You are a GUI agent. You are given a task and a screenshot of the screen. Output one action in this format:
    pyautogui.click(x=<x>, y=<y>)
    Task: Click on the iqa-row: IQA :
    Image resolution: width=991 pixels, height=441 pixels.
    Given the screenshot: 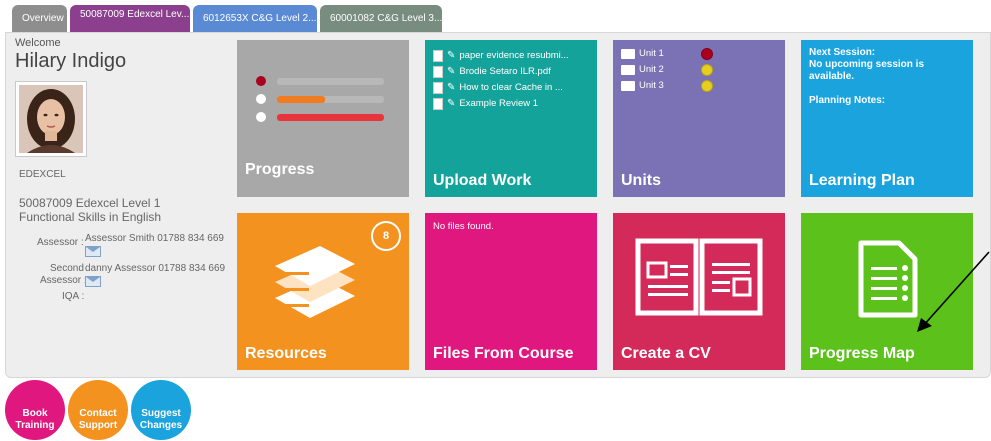 What is the action you would take?
    pyautogui.click(x=73, y=296)
    